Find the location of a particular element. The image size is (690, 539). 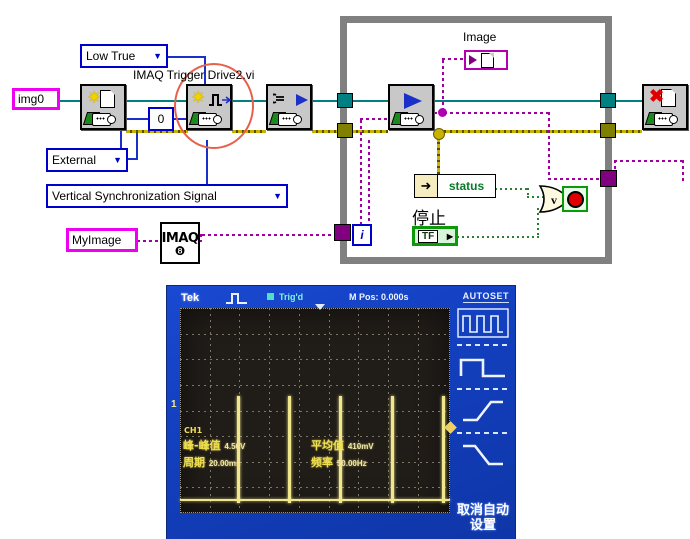

pulse-waveform-icon is located at coordinates (236, 298).